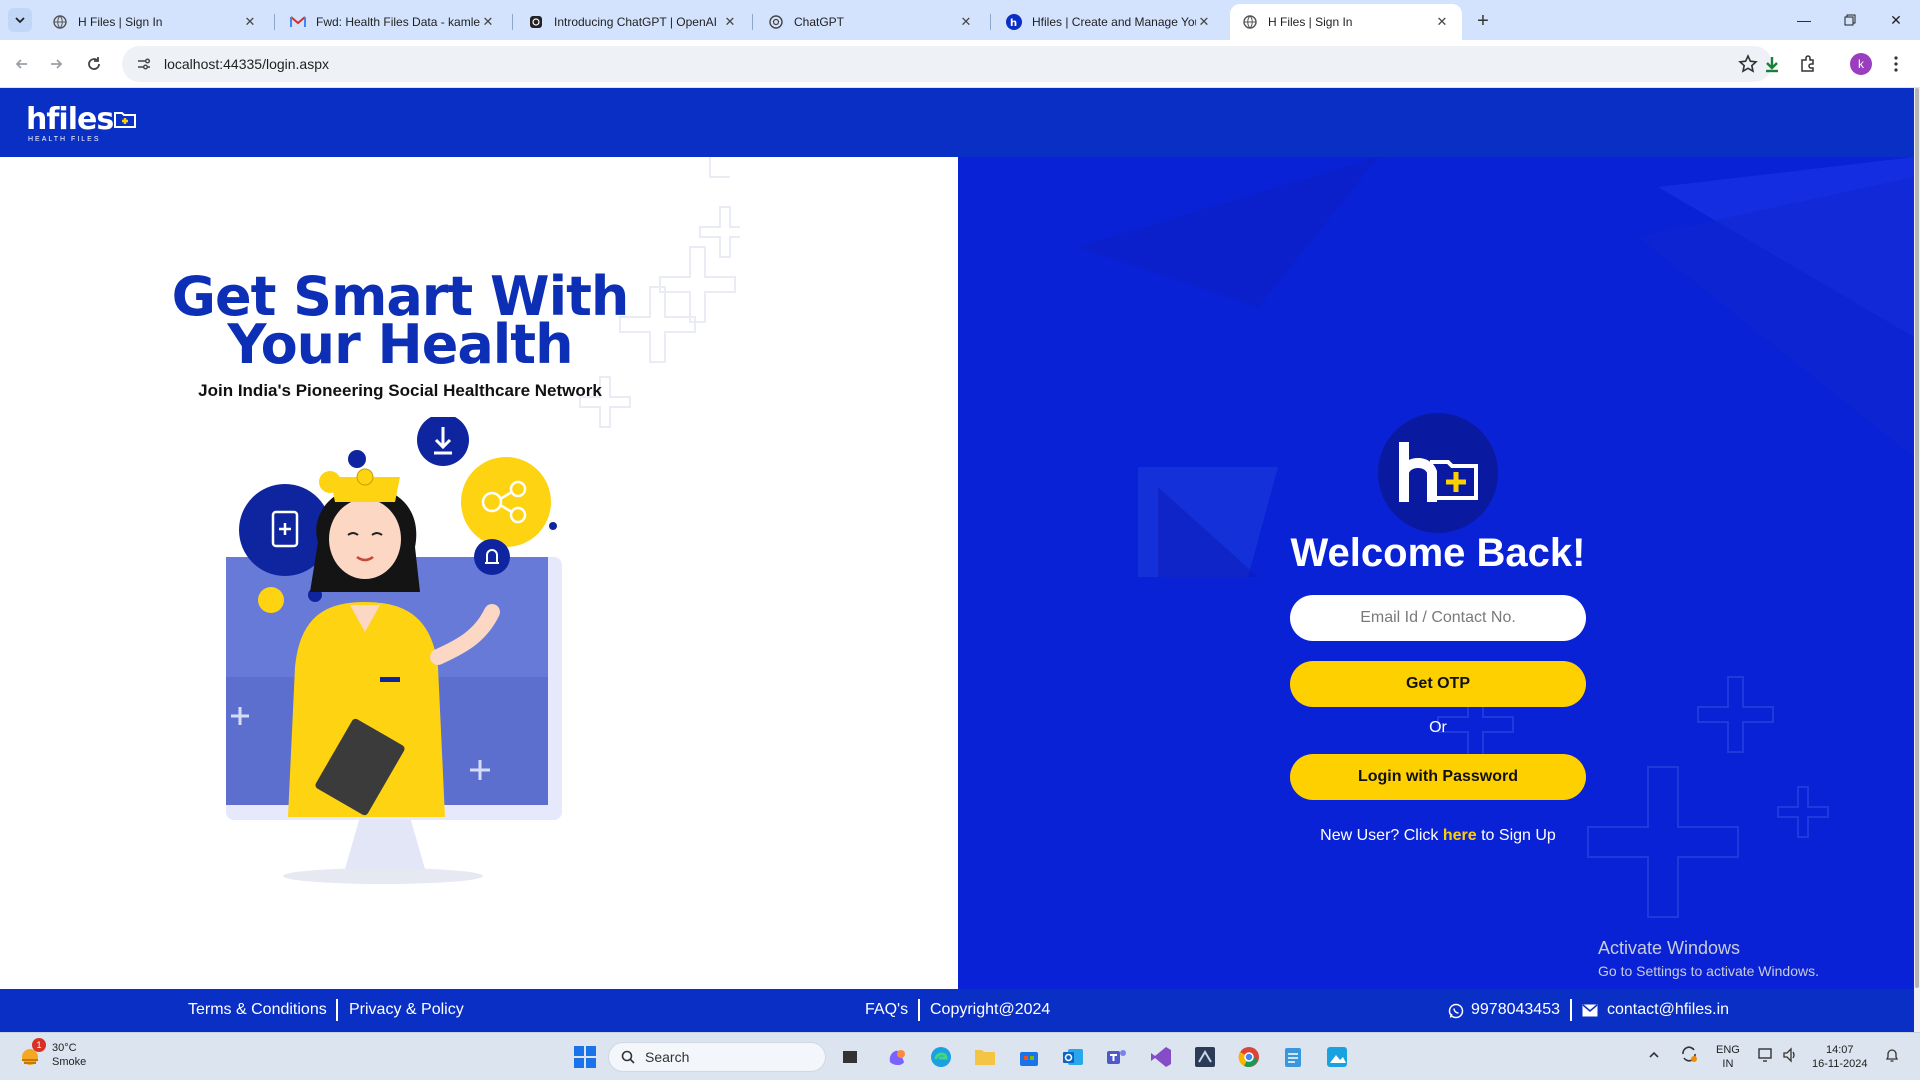 This screenshot has width=1920, height=1080. I want to click on task-view-button, so click(851, 1057).